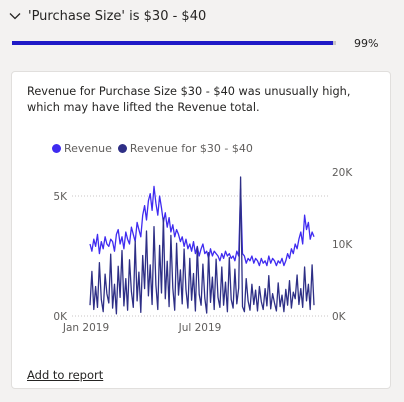 Image resolution: width=404 pixels, height=402 pixels. Describe the element at coordinates (200, 328) in the screenshot. I see `x-tick: Jul 2019` at that location.